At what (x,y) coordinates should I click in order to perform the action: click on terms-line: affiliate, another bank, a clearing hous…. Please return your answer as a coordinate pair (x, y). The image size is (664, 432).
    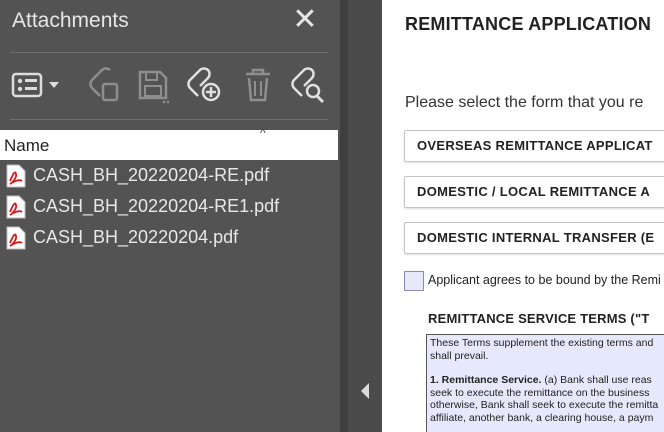
    Looking at the image, I should click on (542, 417).